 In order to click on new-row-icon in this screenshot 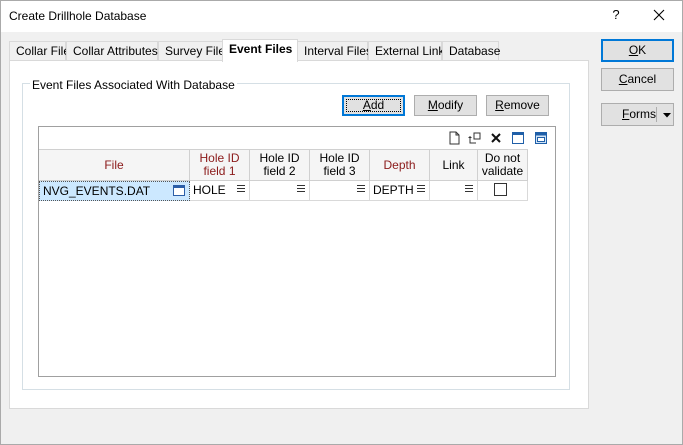, I will do `click(454, 138)`.